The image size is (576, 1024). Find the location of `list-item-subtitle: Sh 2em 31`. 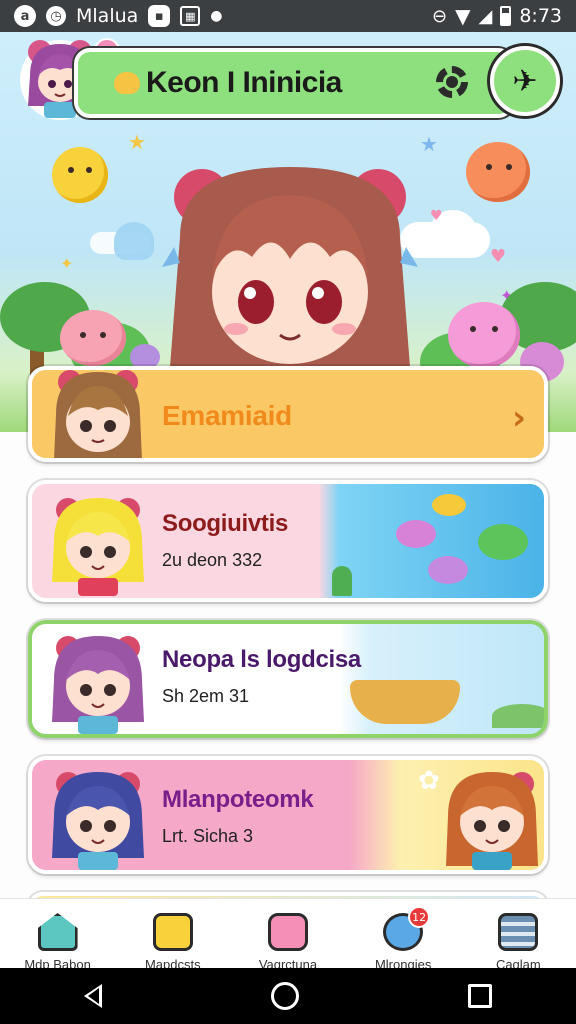

list-item-subtitle: Sh 2em 31 is located at coordinates (206, 696).